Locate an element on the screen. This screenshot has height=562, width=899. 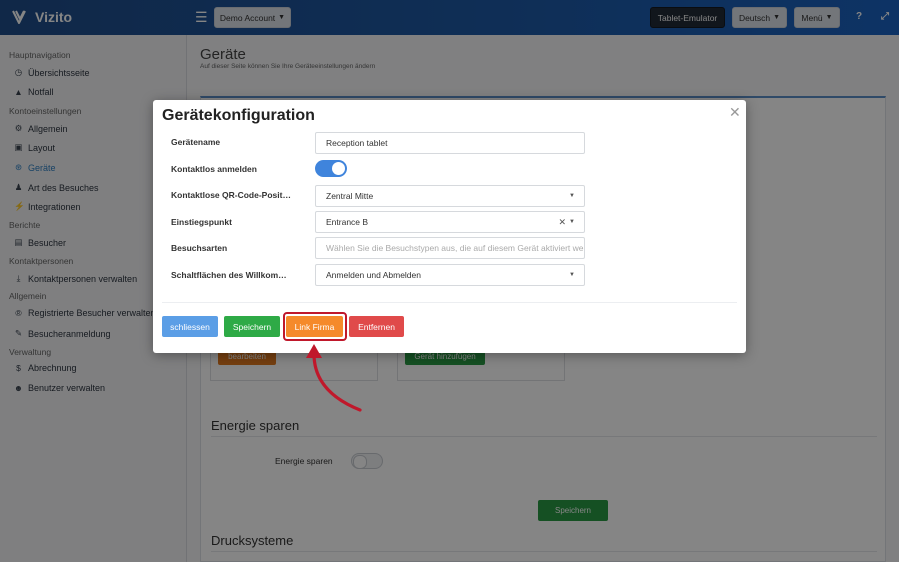
divider is located at coordinates (449, 302).